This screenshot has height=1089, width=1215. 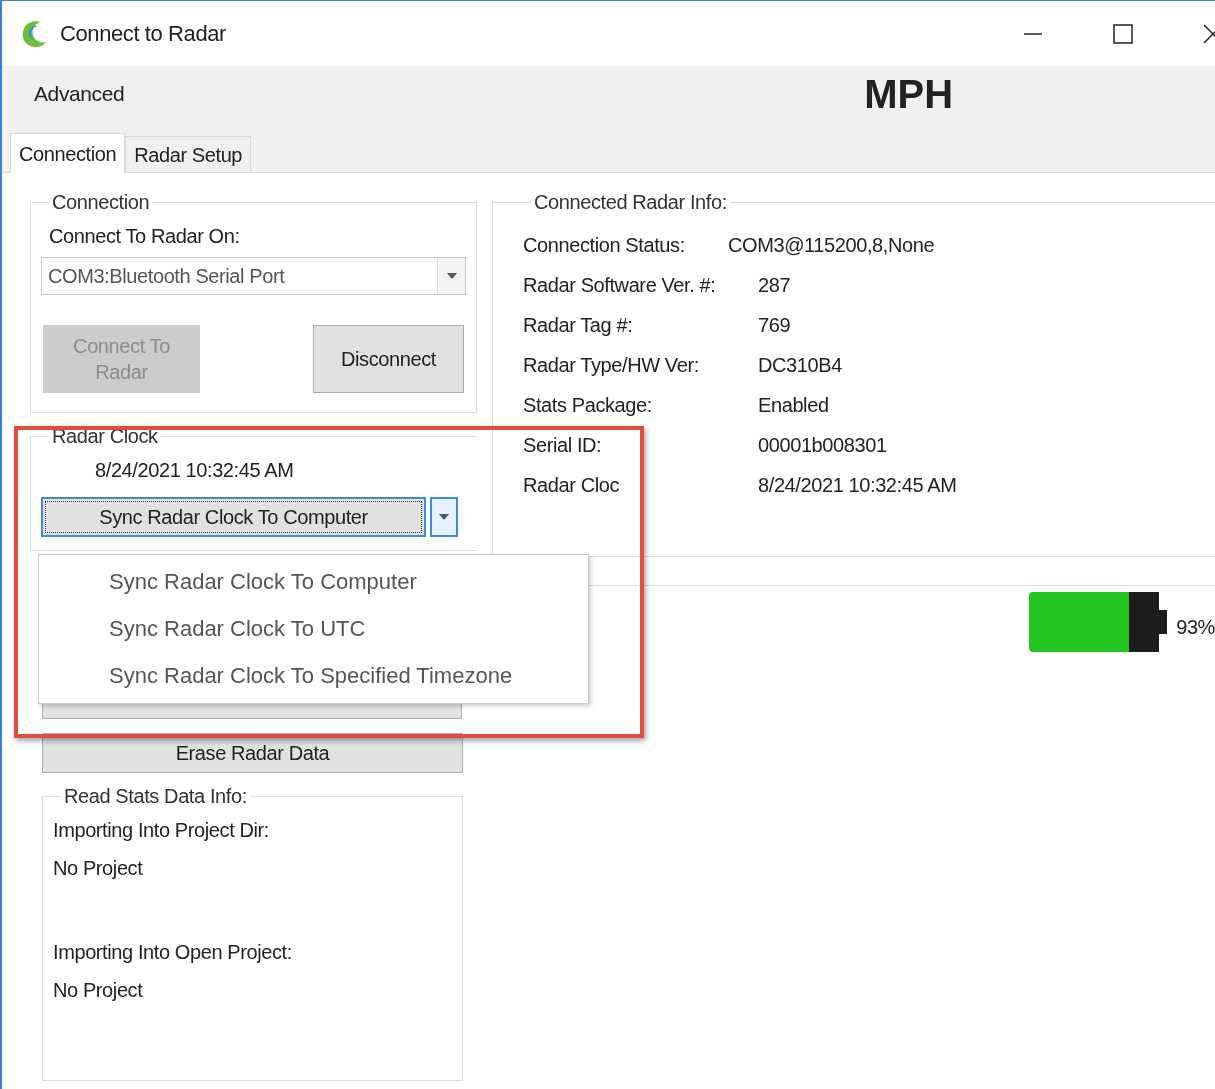 What do you see at coordinates (253, 276) in the screenshot?
I see `port-select: COM3:Bluetooth Serial Port` at bounding box center [253, 276].